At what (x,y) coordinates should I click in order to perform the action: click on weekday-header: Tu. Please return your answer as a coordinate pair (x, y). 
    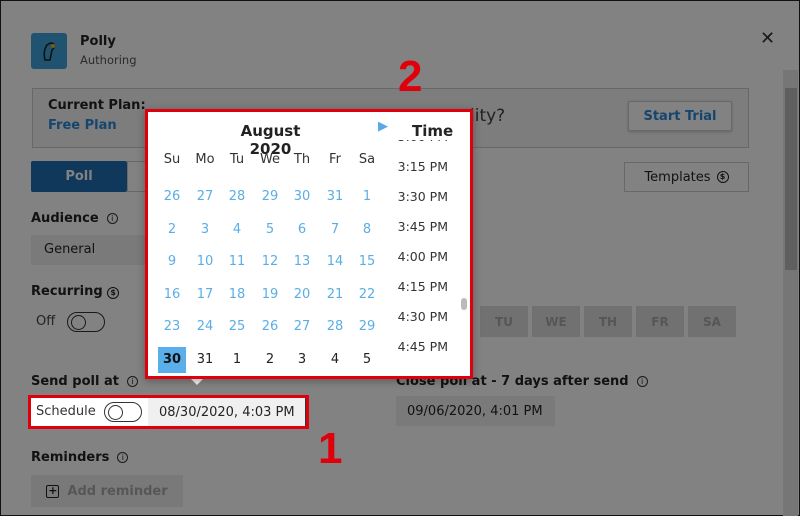
    Looking at the image, I should click on (237, 159).